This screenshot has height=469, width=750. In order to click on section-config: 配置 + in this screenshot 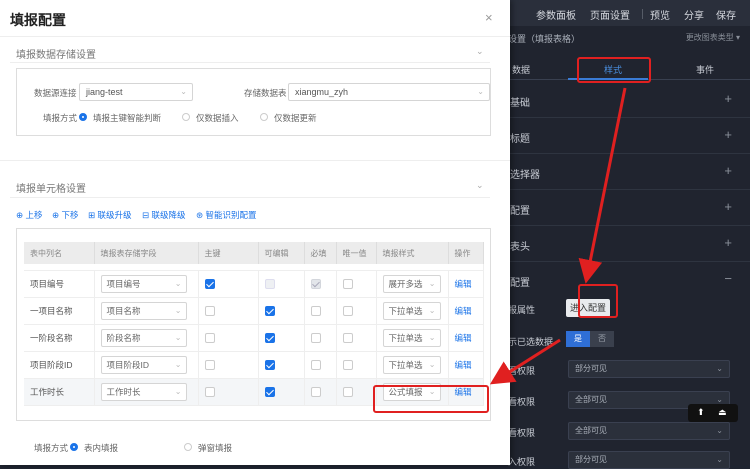, I will do `click(620, 208)`.